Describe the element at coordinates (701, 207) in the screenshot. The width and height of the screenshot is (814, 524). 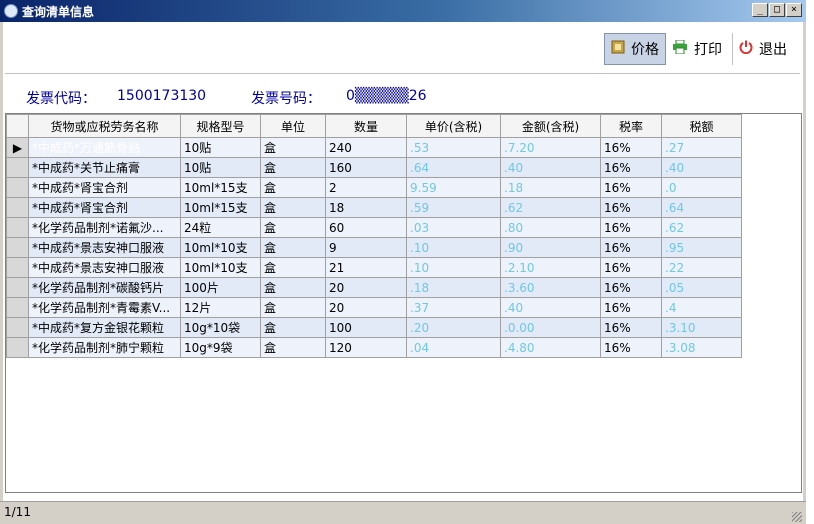
I see `cell-tax-amount: .64` at that location.